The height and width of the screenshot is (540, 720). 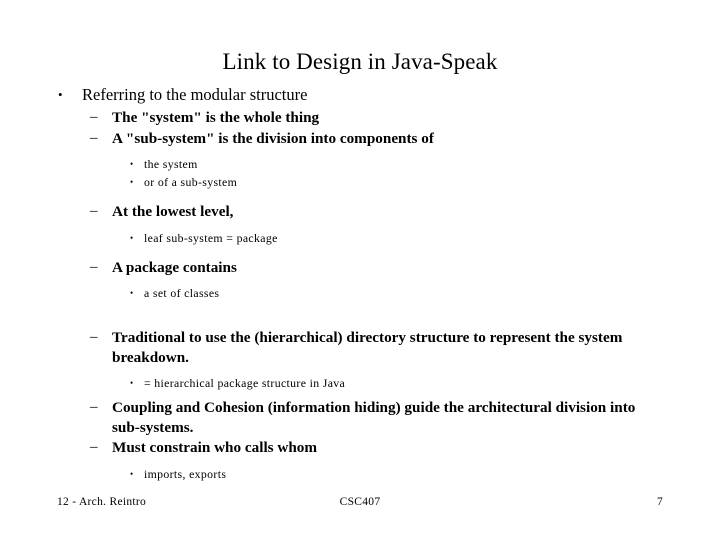 I want to click on bullet-text-system-whole: The "system" is the whole thing, so click(x=216, y=117).